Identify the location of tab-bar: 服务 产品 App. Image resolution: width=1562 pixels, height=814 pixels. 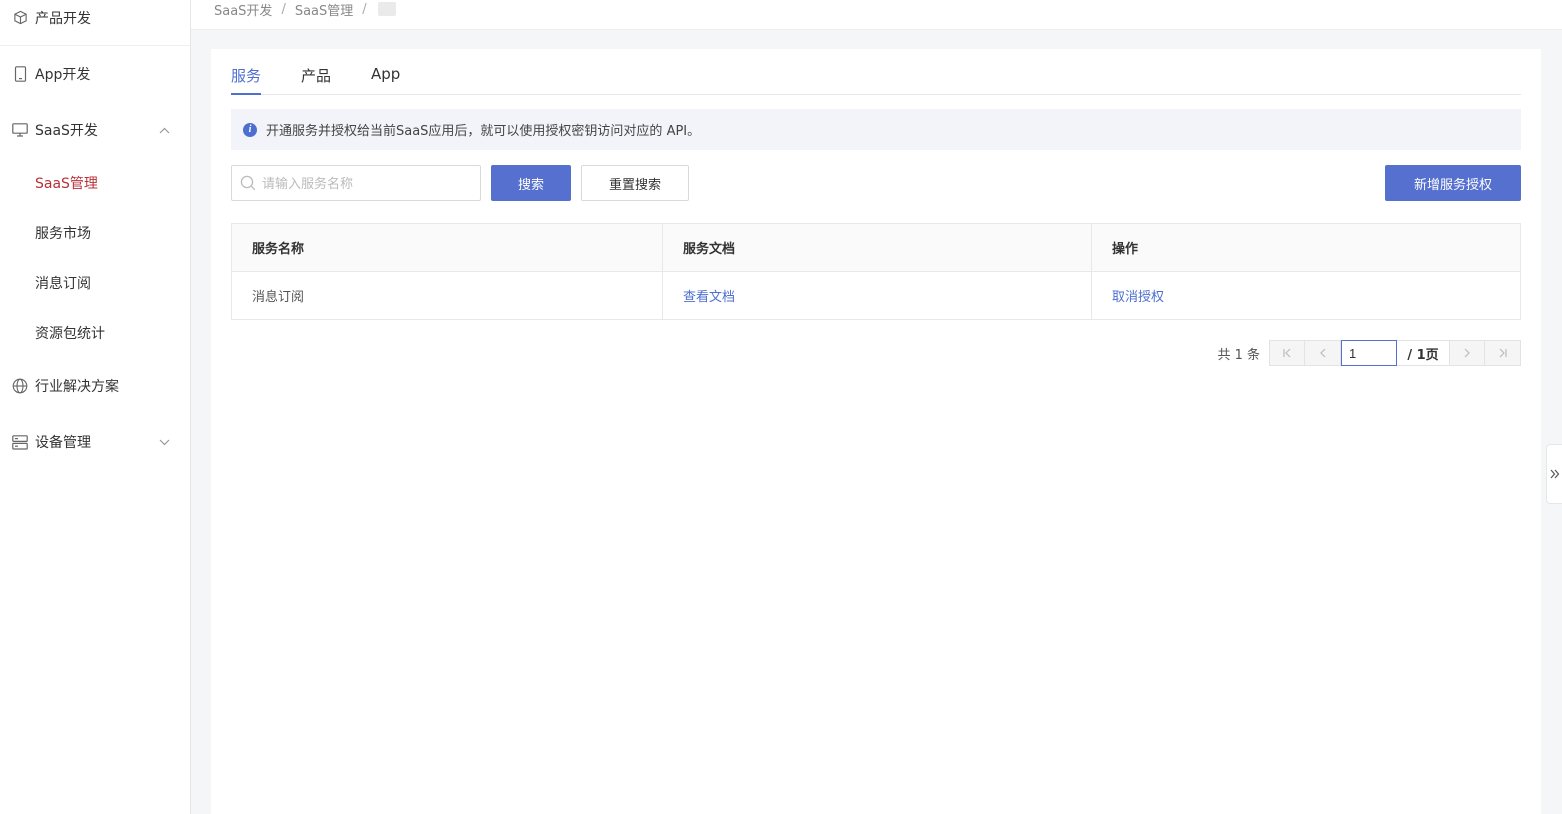
(876, 72).